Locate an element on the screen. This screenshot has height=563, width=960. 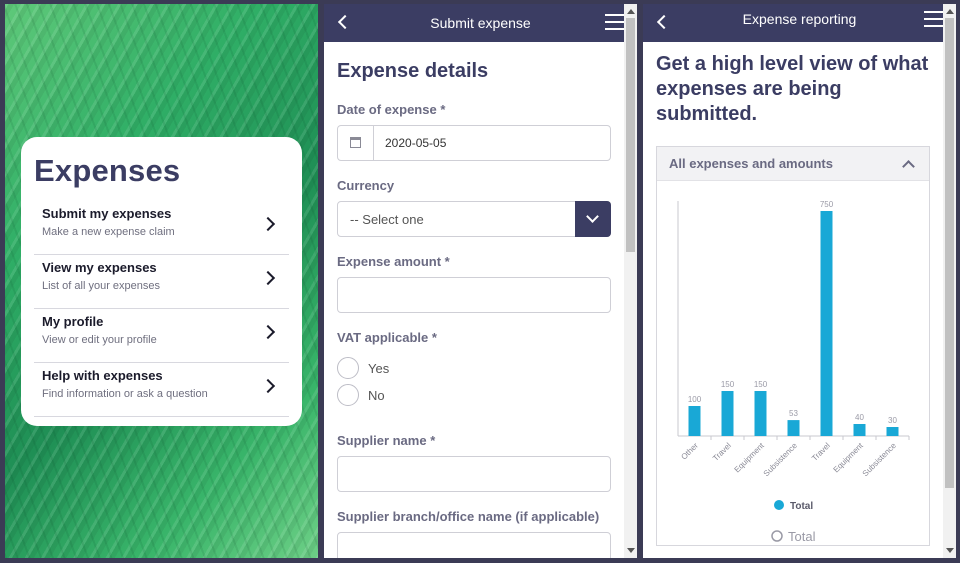
data-label: 100 is located at coordinates (695, 399).